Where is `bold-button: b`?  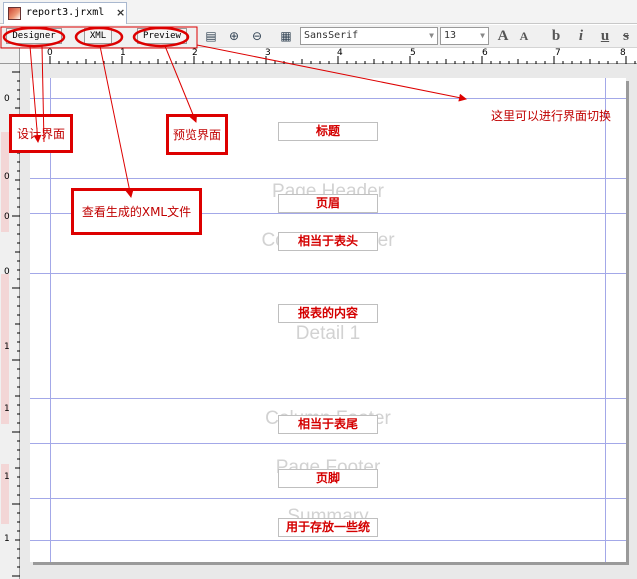 bold-button: b is located at coordinates (556, 36).